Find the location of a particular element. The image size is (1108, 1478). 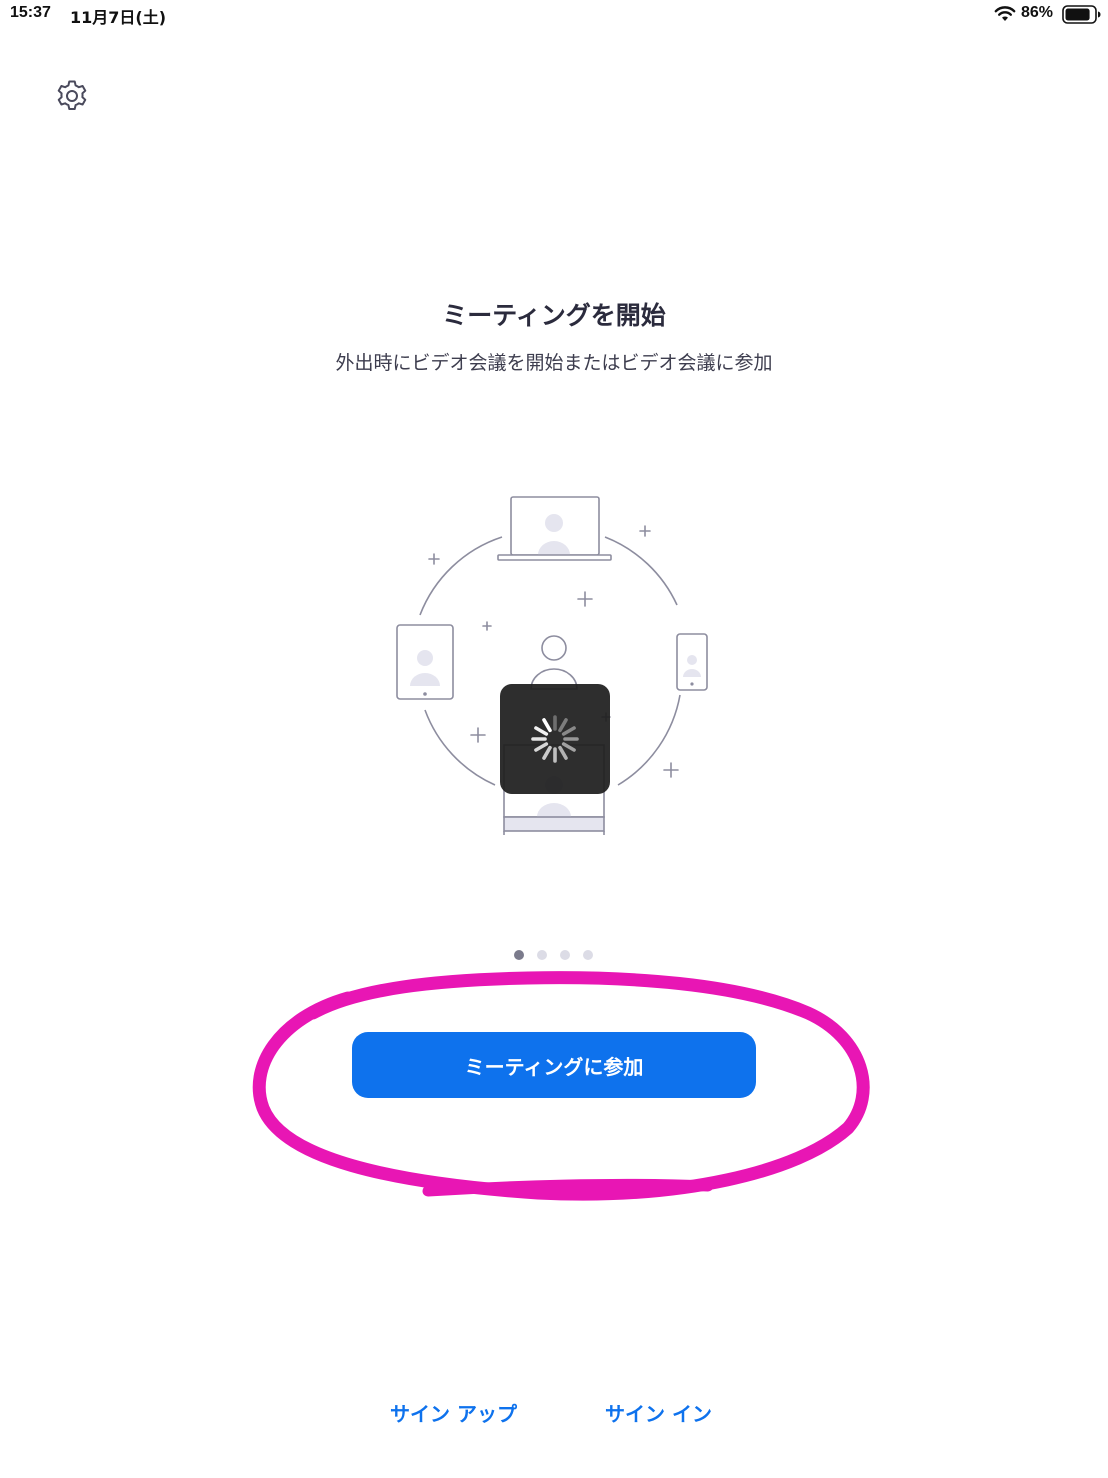

laptop-icon is located at coordinates (554, 528).